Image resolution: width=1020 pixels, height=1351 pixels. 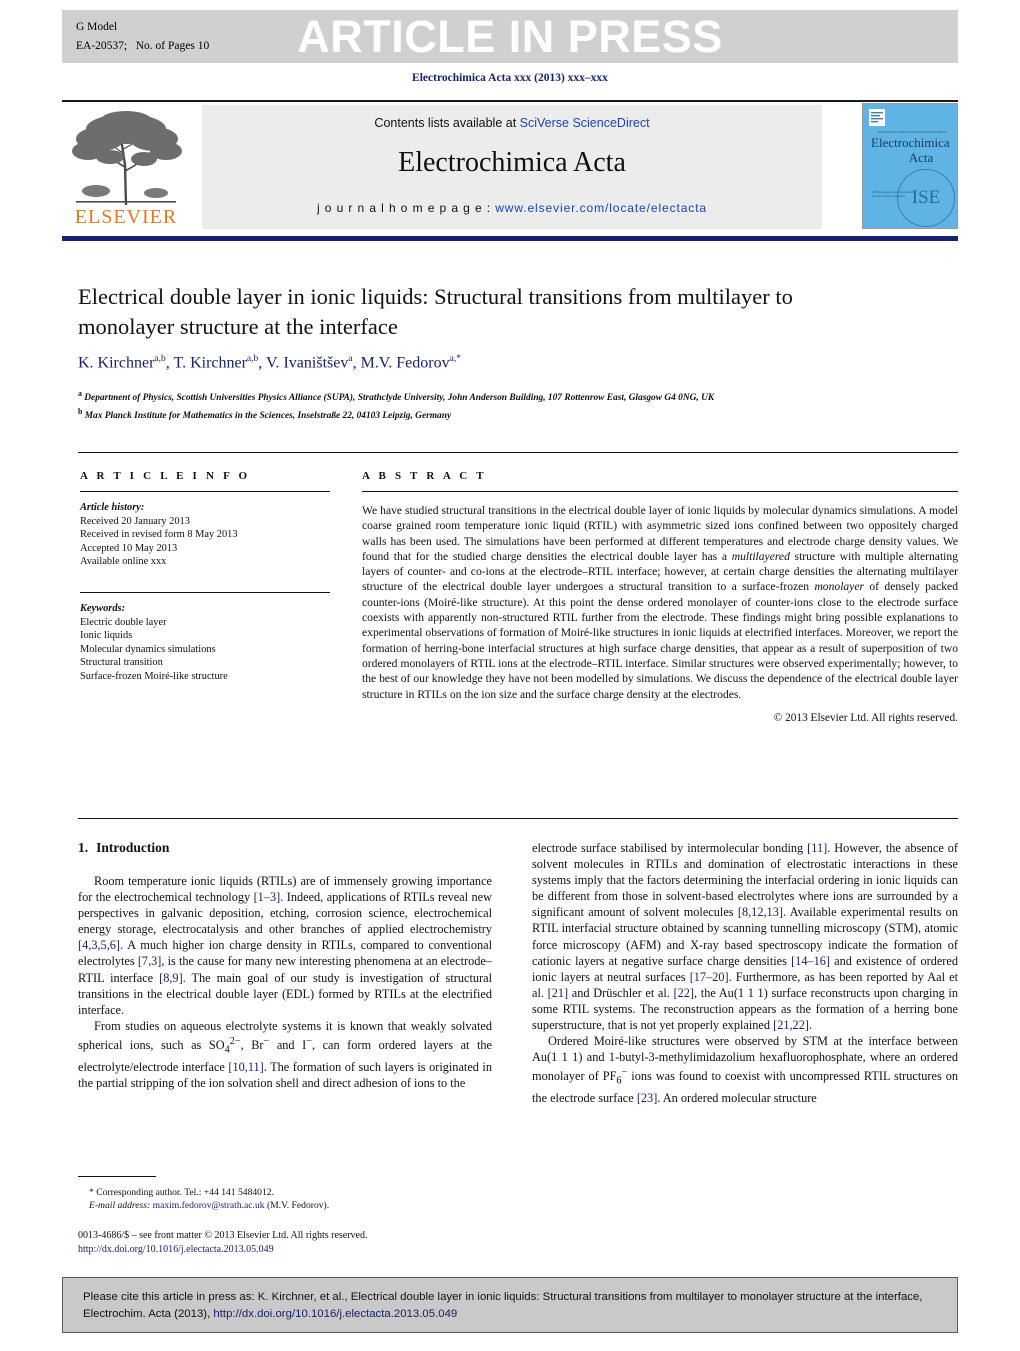 What do you see at coordinates (447, 123) in the screenshot?
I see `contents-prefix: Contents lists available at` at bounding box center [447, 123].